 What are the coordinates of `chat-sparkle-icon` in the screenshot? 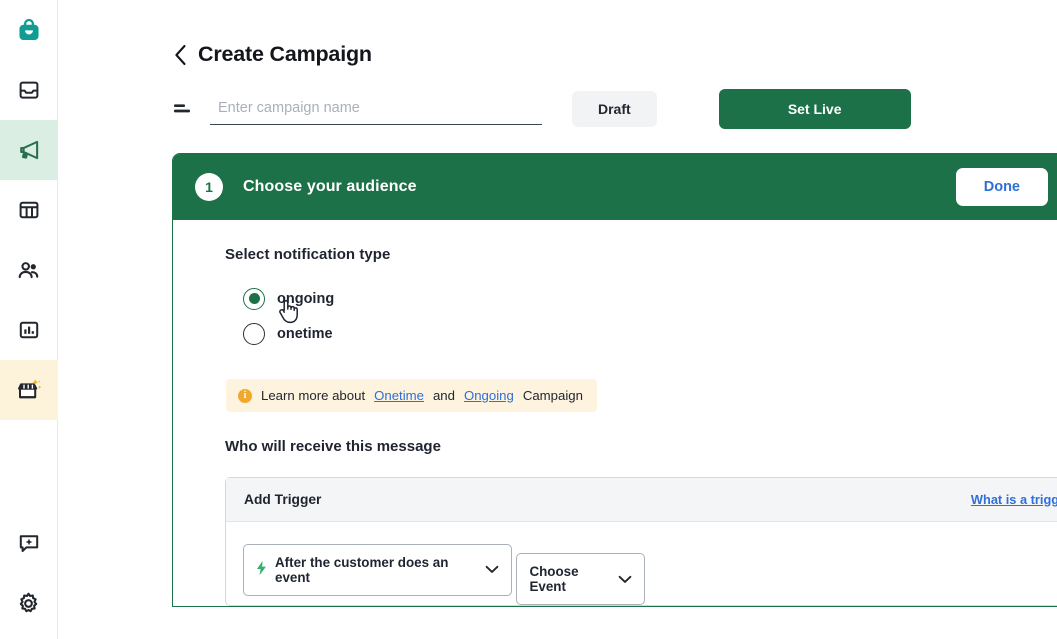 It's located at (29, 543).